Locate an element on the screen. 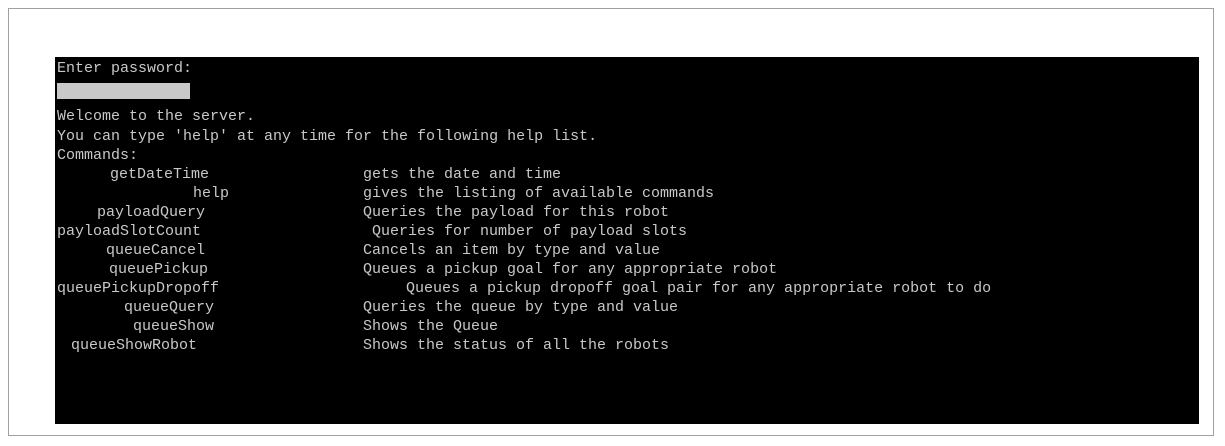  commands-header: Commands: is located at coordinates (98, 155).